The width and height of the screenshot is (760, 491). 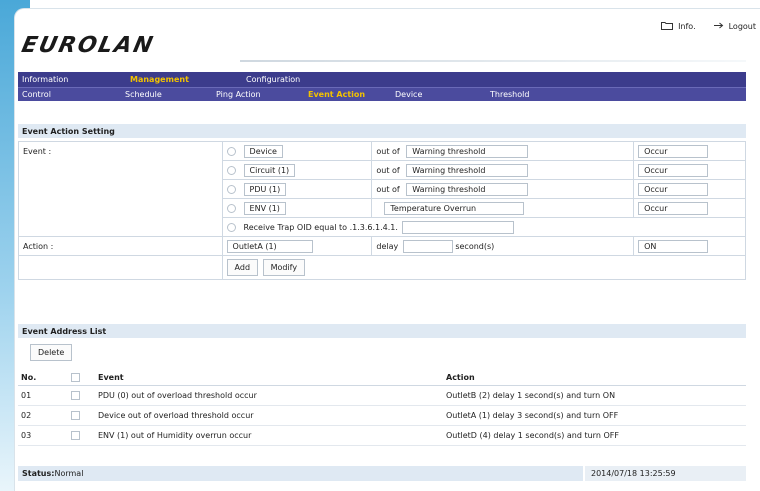 What do you see at coordinates (231, 170) in the screenshot?
I see `event-radio-circuit` at bounding box center [231, 170].